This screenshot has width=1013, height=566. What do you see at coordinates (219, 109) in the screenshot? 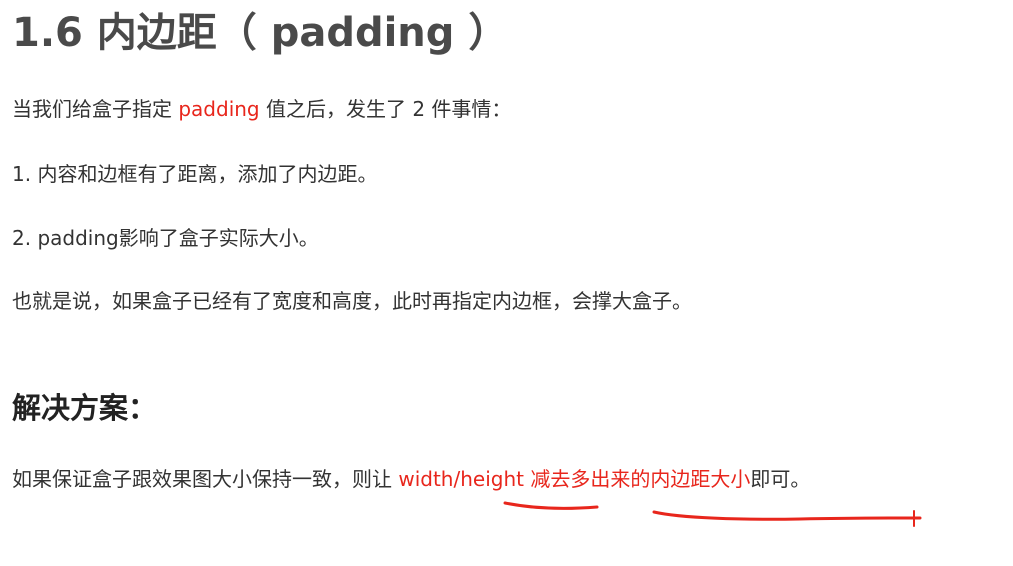
I see `padding-keyword: padding` at bounding box center [219, 109].